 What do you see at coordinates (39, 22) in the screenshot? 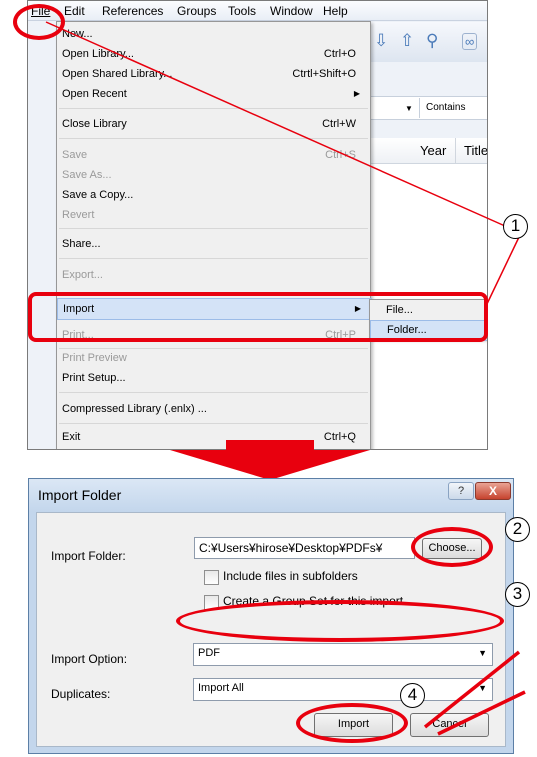
I see `file-menu-highlight` at bounding box center [39, 22].